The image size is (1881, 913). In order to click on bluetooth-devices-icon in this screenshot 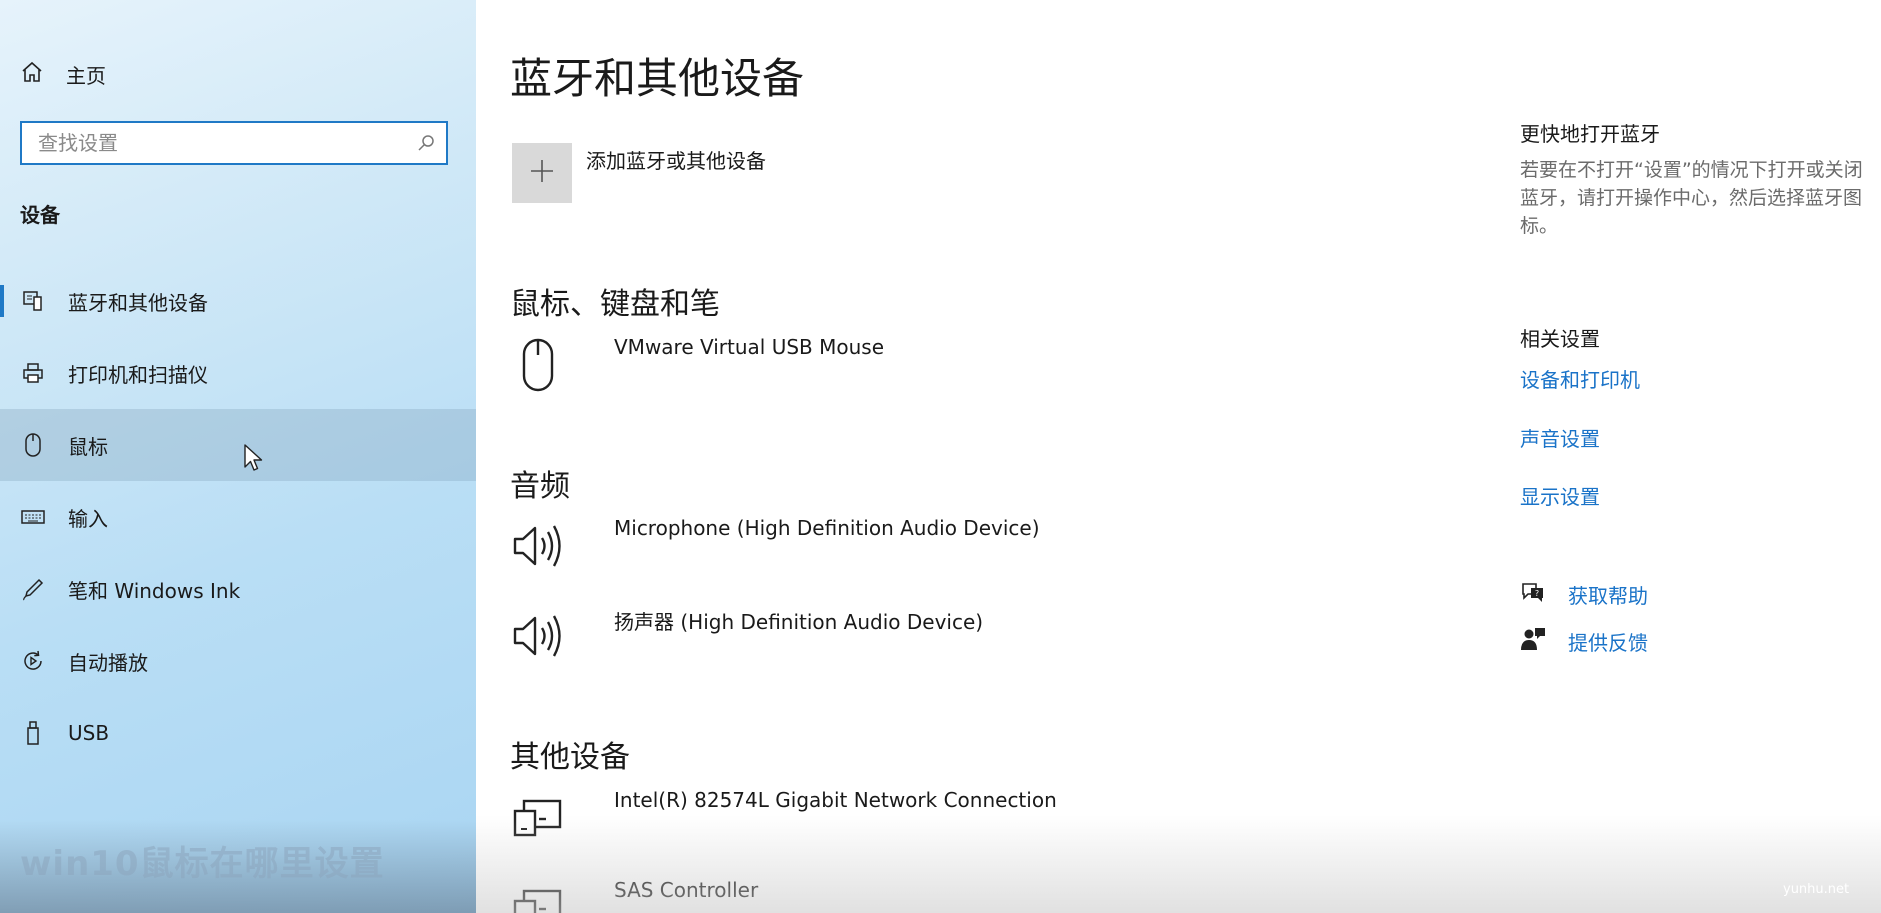, I will do `click(33, 301)`.